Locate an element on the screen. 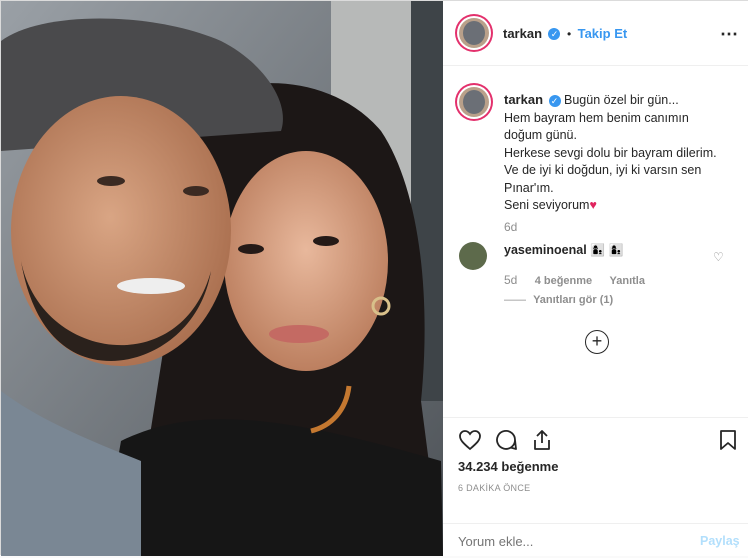  avatar is located at coordinates (474, 33).